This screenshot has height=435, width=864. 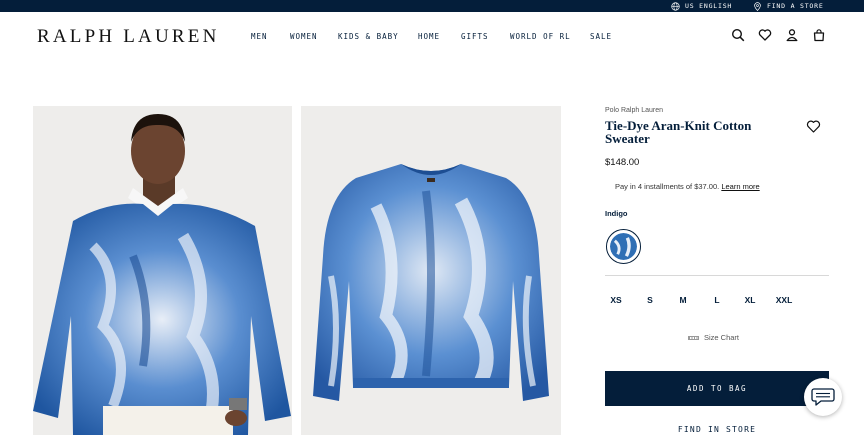 I want to click on account-icon, so click(x=792, y=35).